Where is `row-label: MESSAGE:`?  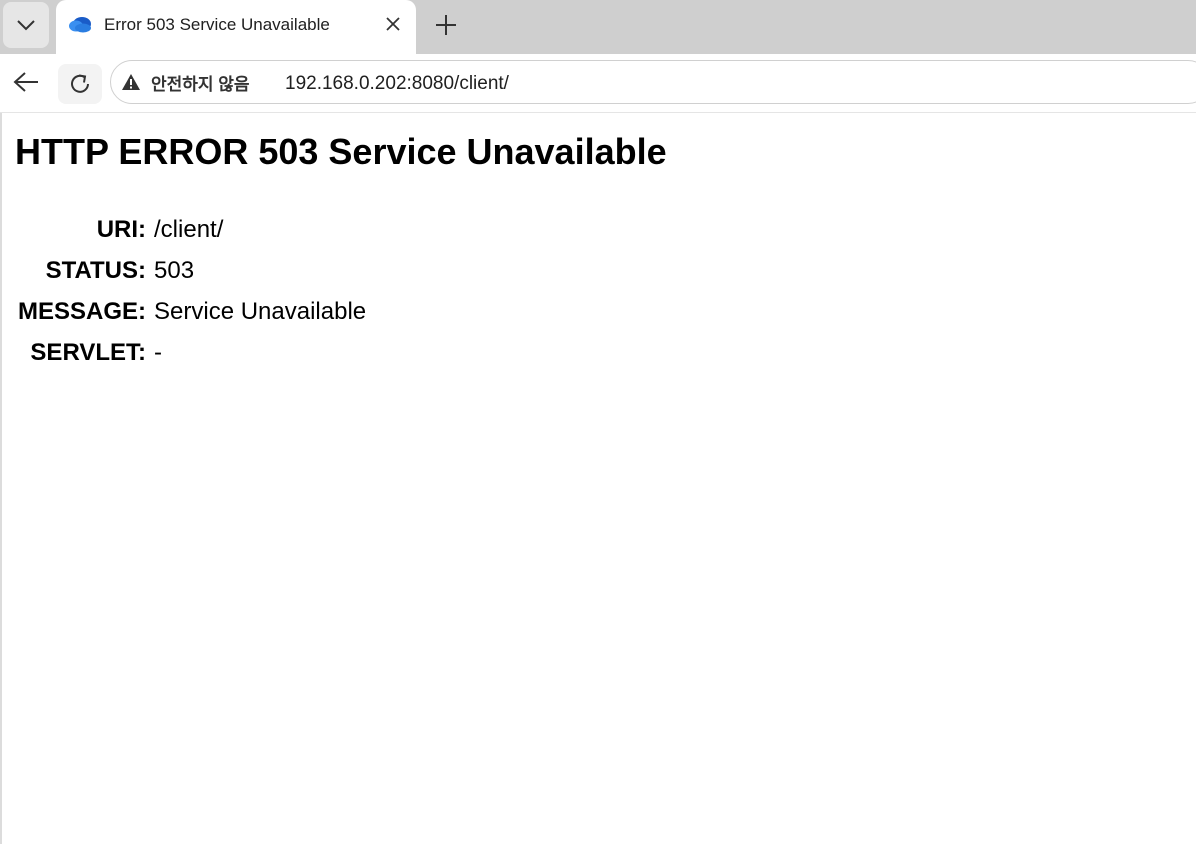
row-label: MESSAGE: is located at coordinates (82, 311).